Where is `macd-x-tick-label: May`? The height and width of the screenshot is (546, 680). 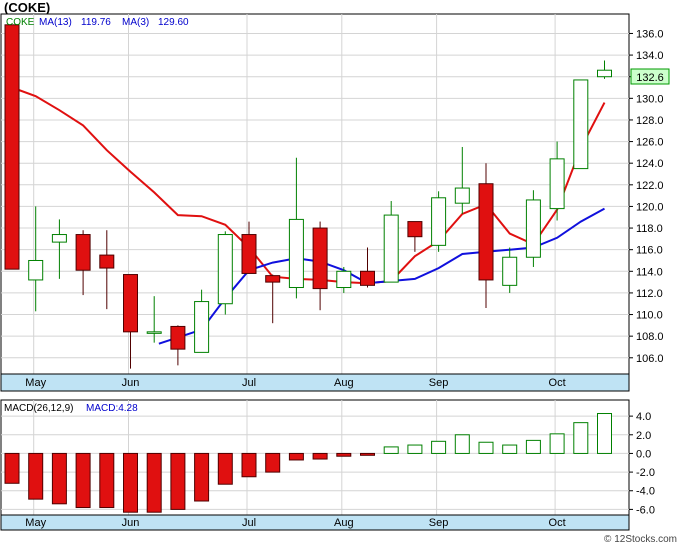 macd-x-tick-label: May is located at coordinates (35, 523).